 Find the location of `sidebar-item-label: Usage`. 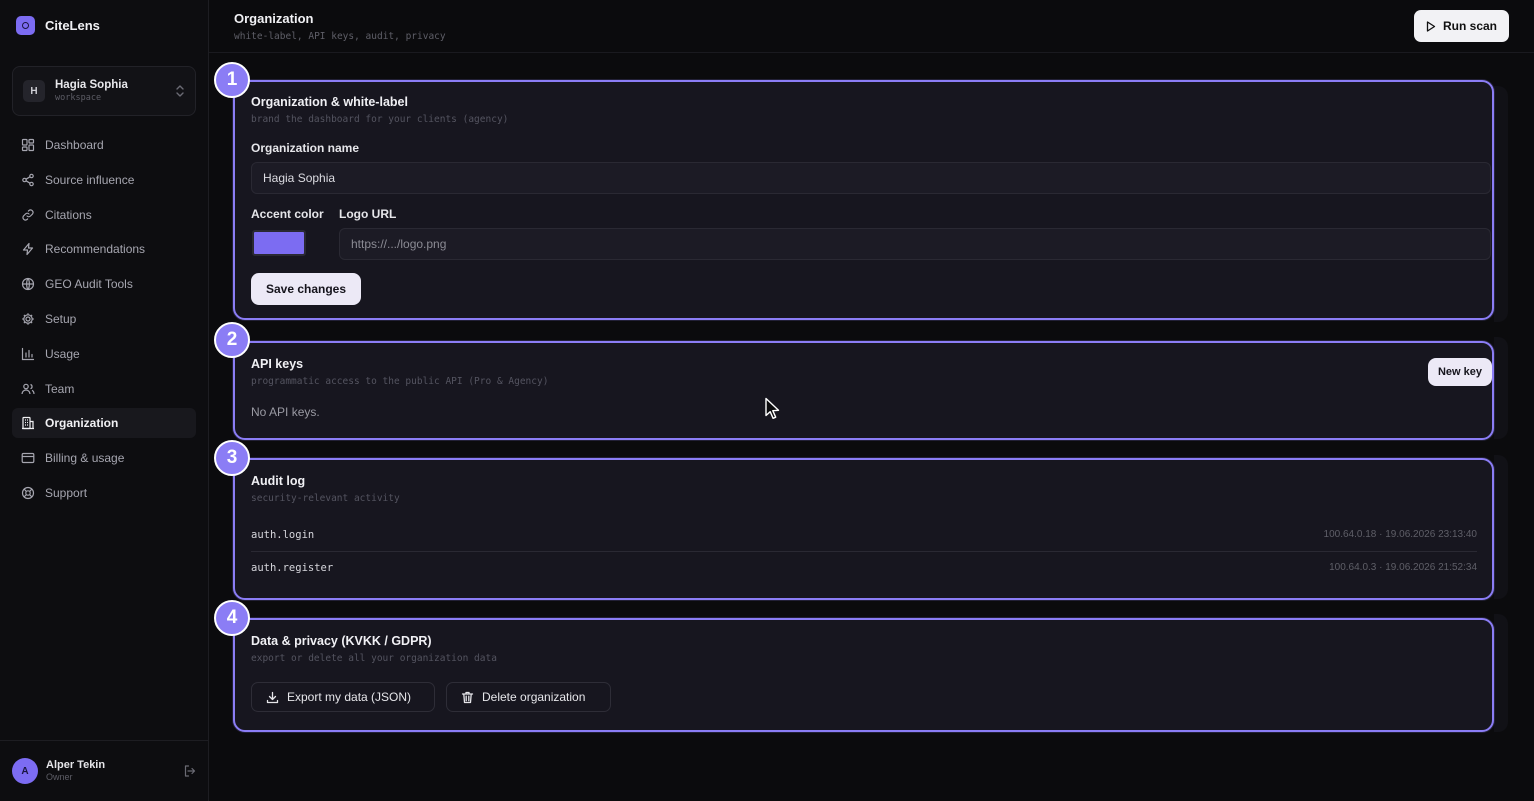

sidebar-item-label: Usage is located at coordinates (62, 353).